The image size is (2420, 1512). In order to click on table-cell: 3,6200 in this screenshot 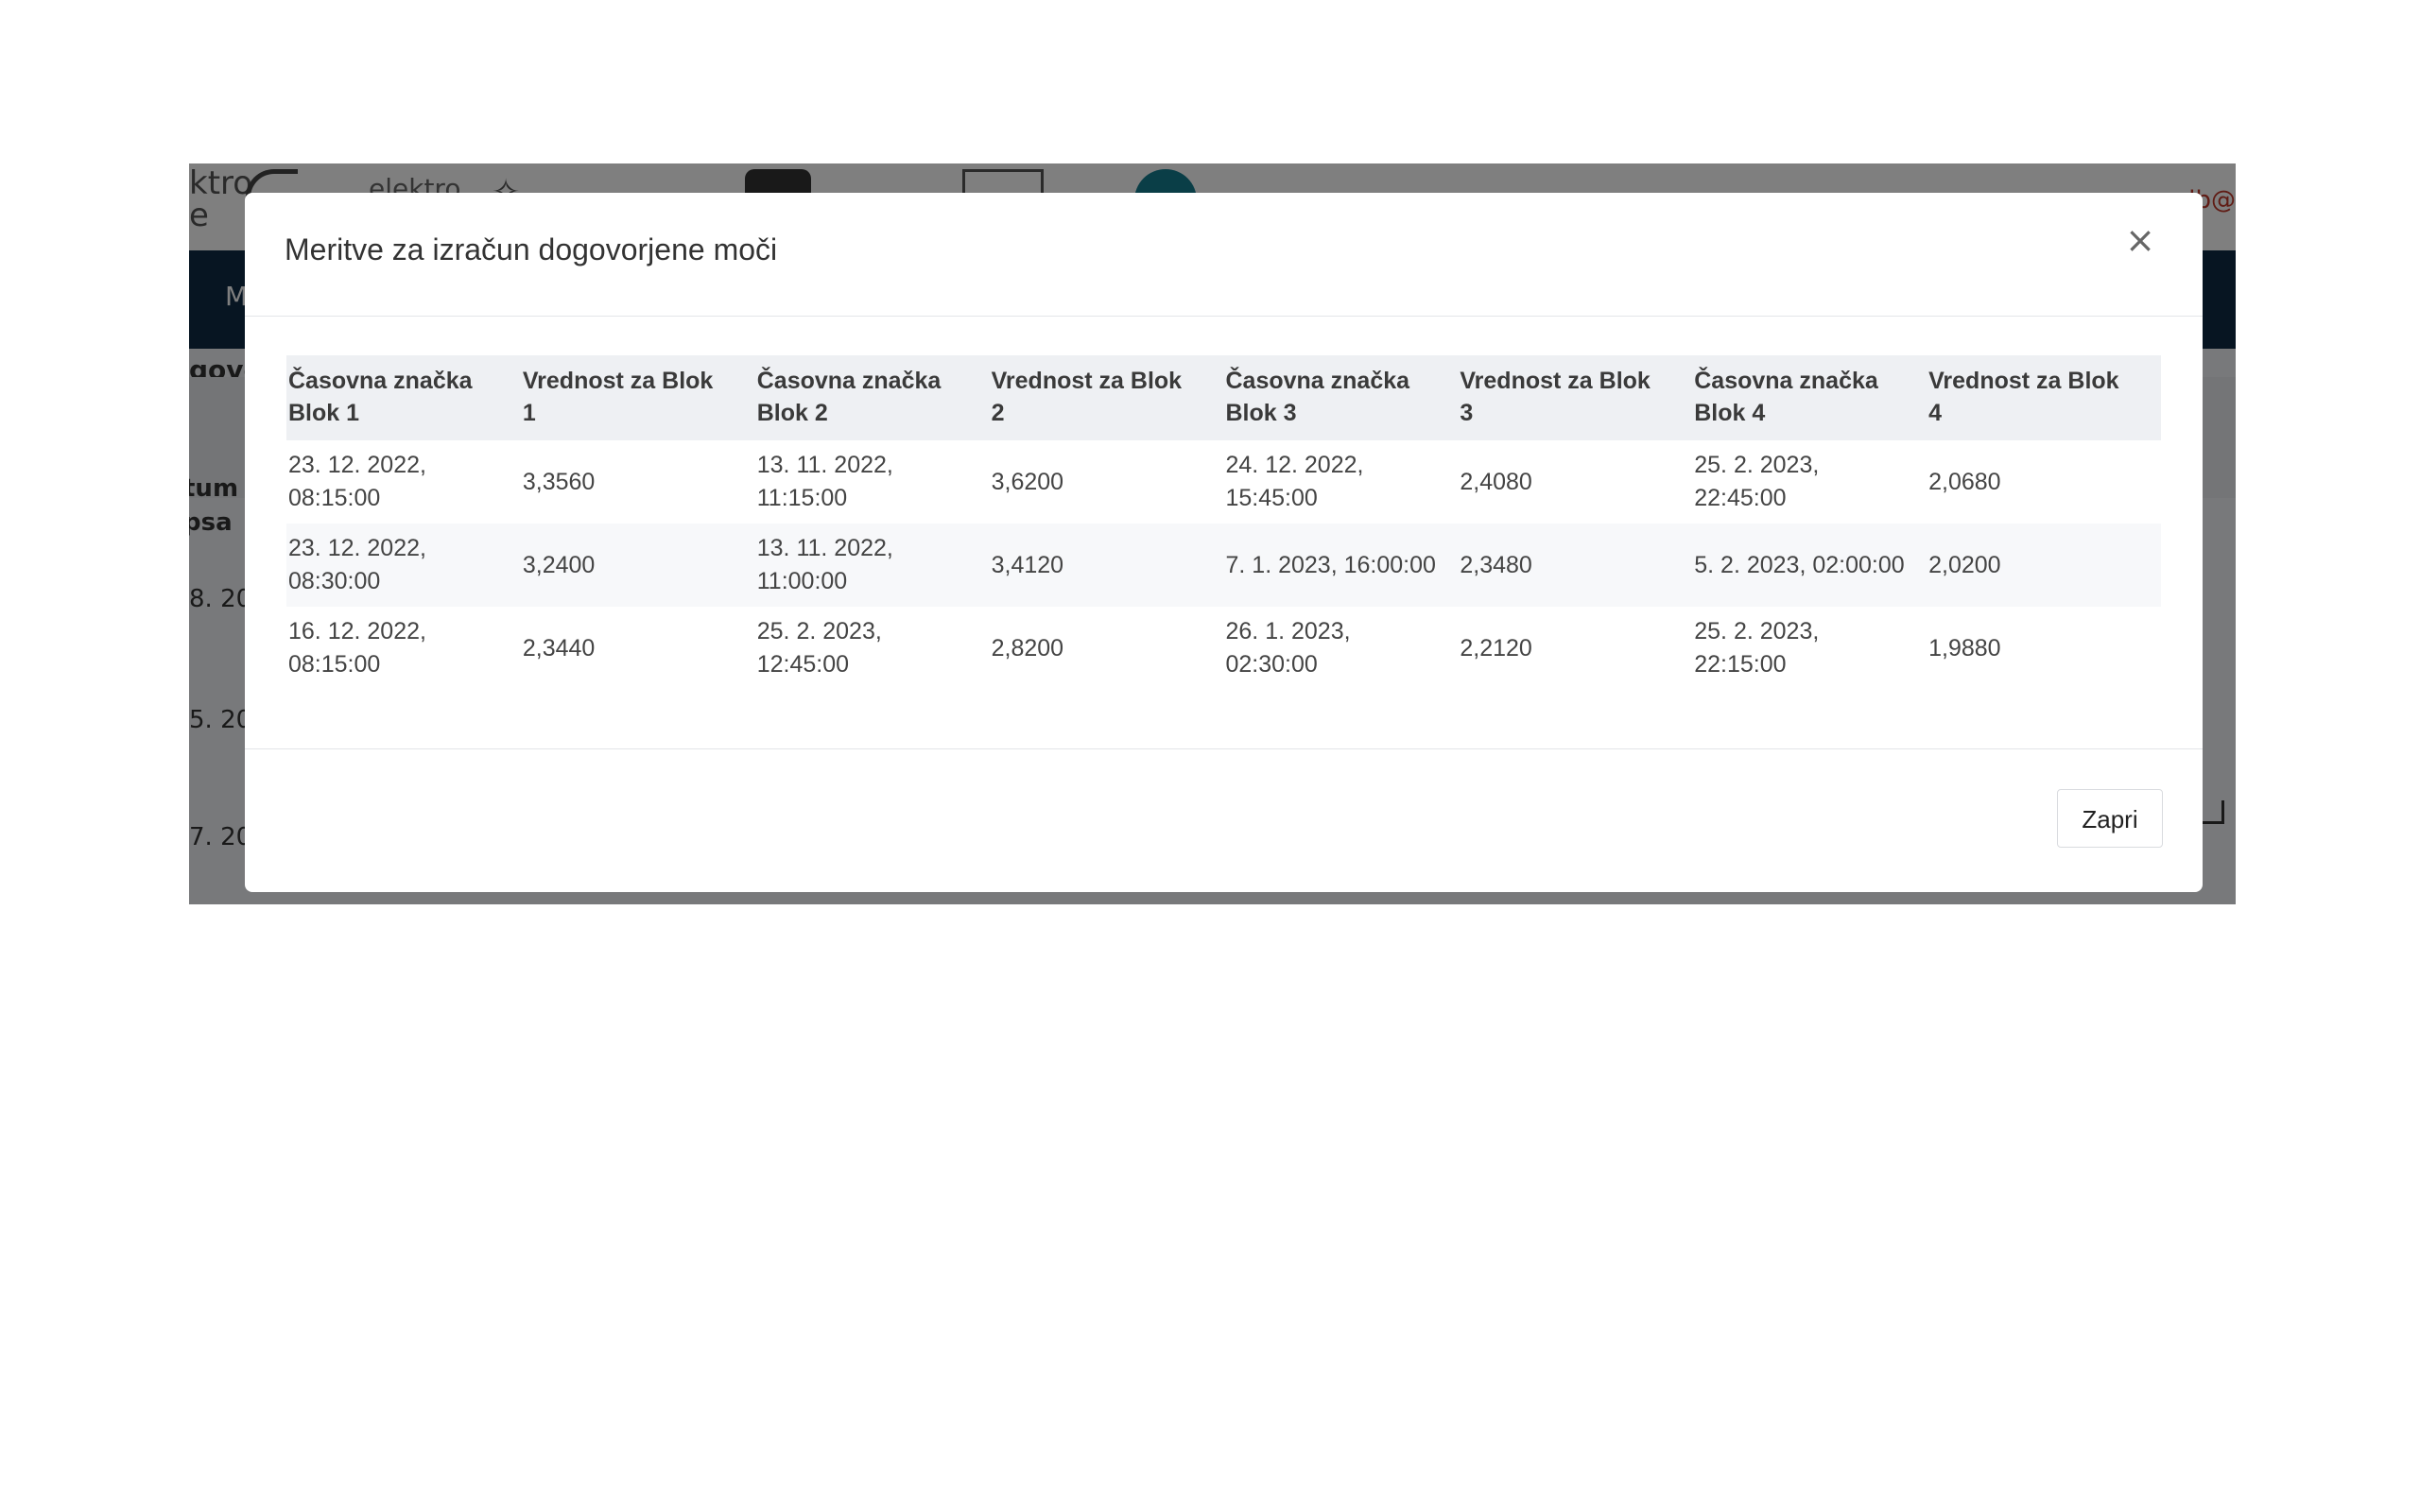, I will do `click(1027, 481)`.